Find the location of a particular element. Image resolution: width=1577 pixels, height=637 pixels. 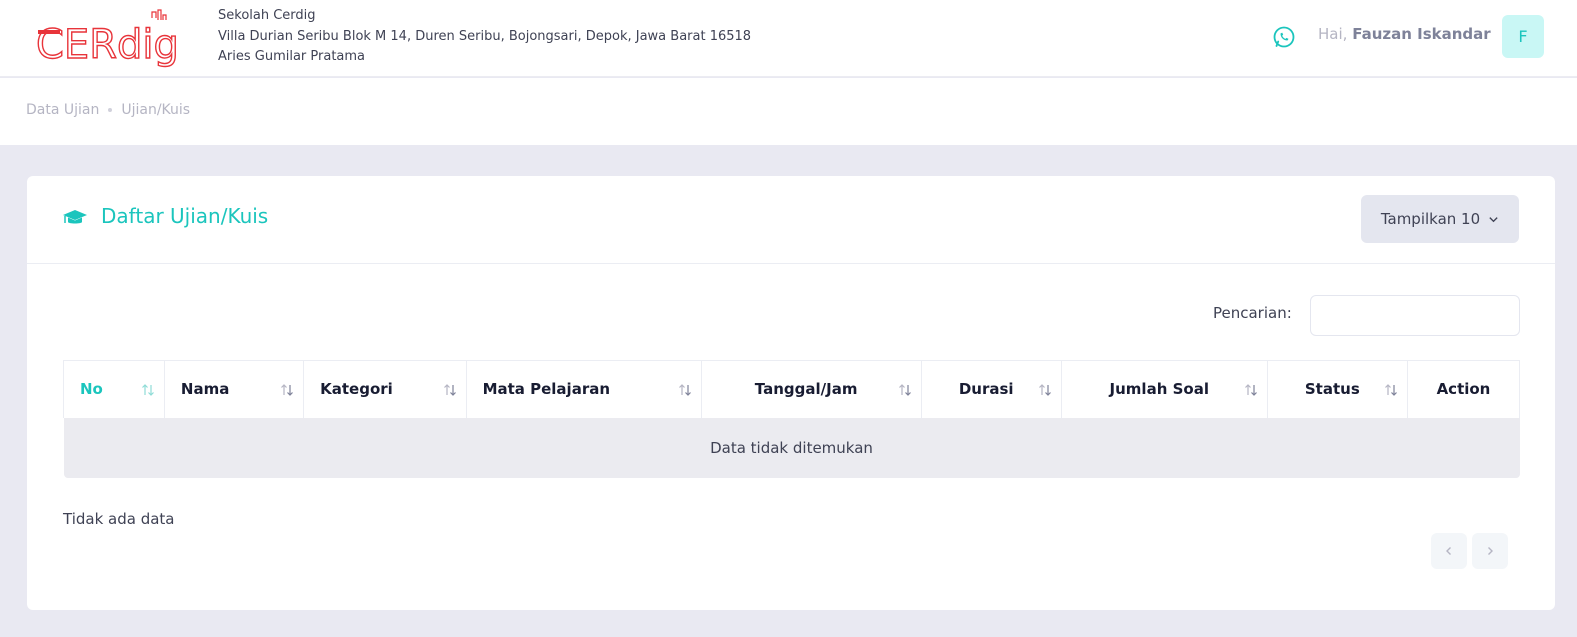

chevron-left-icon is located at coordinates (1448, 551).